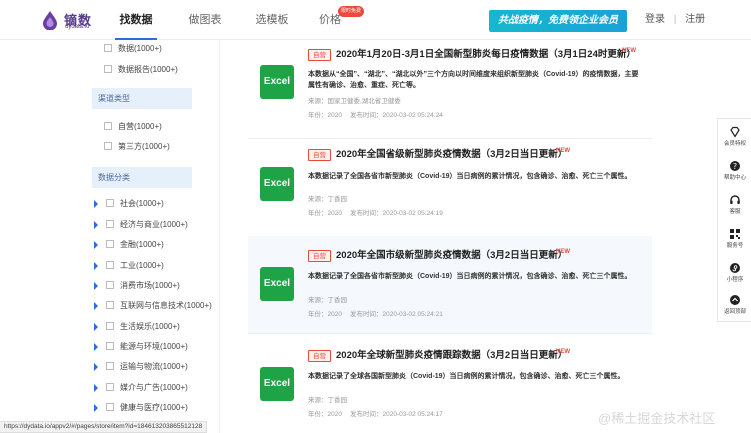 This screenshot has width=751, height=433. I want to click on promo-banner: 共战疫情，免费领企业会员, so click(558, 21).